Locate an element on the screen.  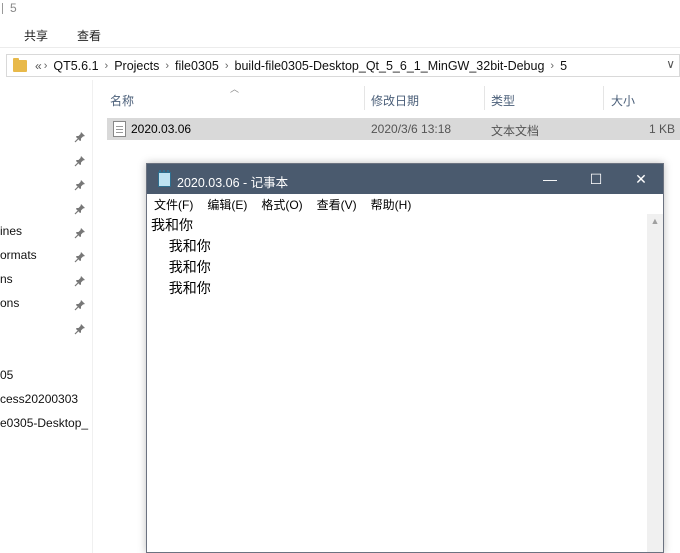
tab-view: 查看 is located at coordinates (89, 35).